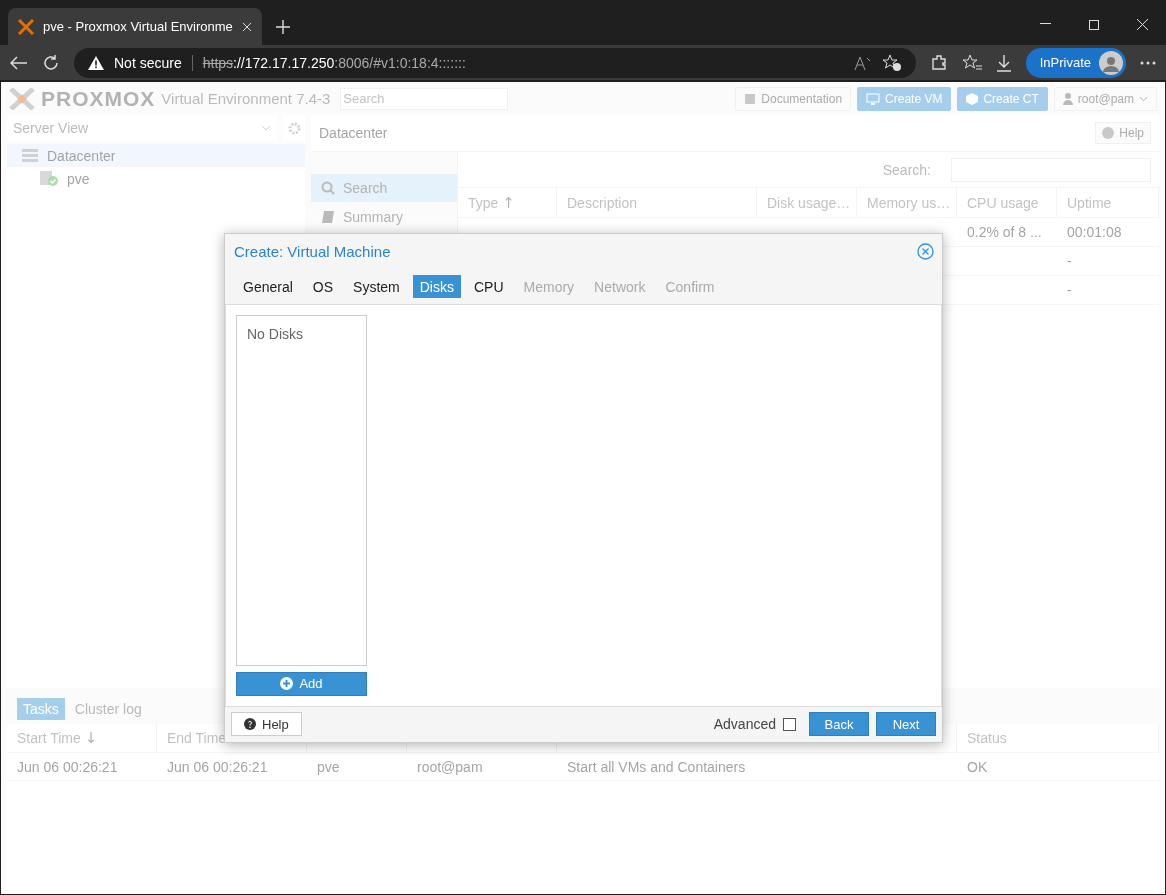 This screenshot has width=1166, height=895. I want to click on tree-item: pve, so click(156, 178).